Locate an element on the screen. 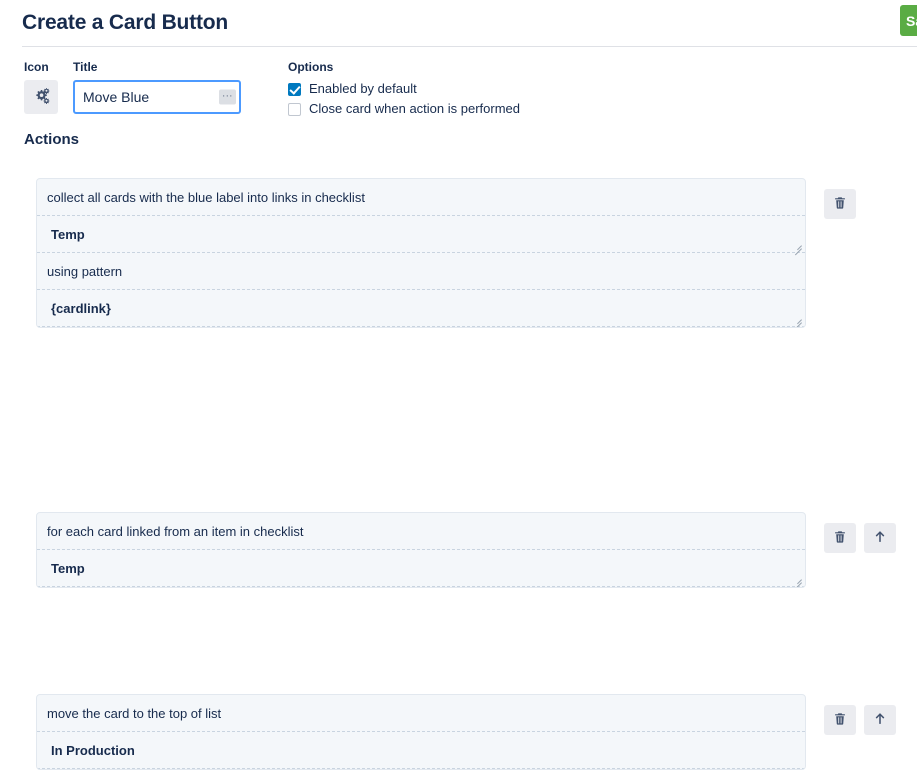 The height and width of the screenshot is (770, 917). title-input is located at coordinates (157, 97).